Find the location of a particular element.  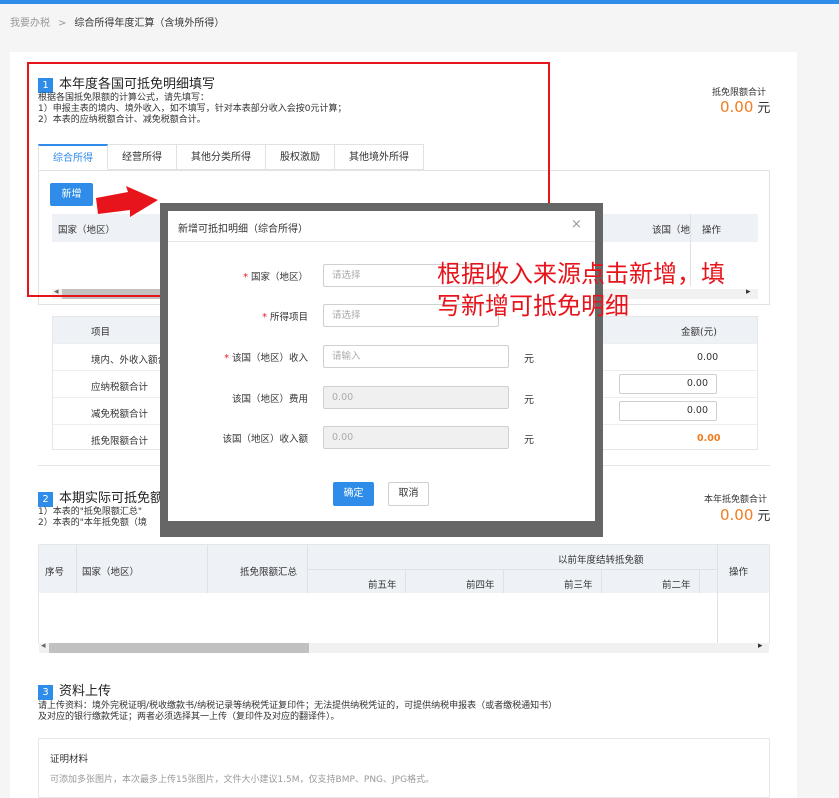

carryover-table-scrollbar is located at coordinates (404, 648).